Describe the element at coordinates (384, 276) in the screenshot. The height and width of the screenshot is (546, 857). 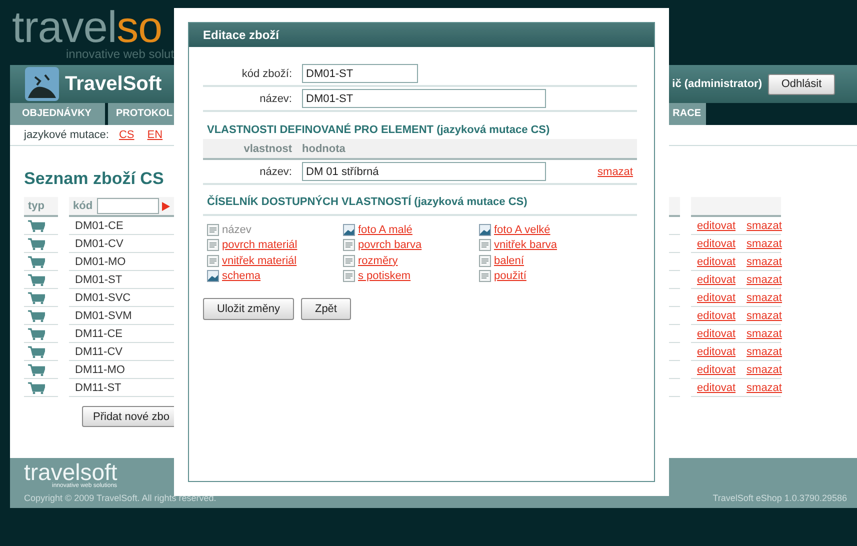
I see `property-link: s potiskem` at that location.